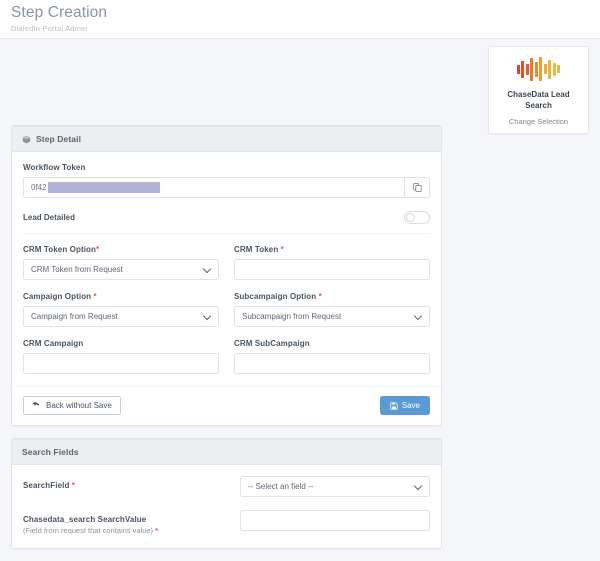  I want to click on save-button: Save, so click(404, 405).